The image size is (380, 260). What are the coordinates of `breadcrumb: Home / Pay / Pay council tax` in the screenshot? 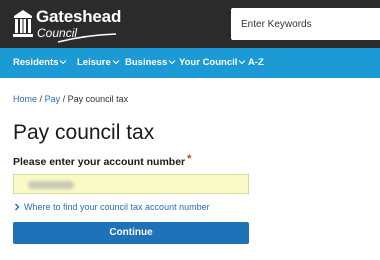 It's located at (70, 99).